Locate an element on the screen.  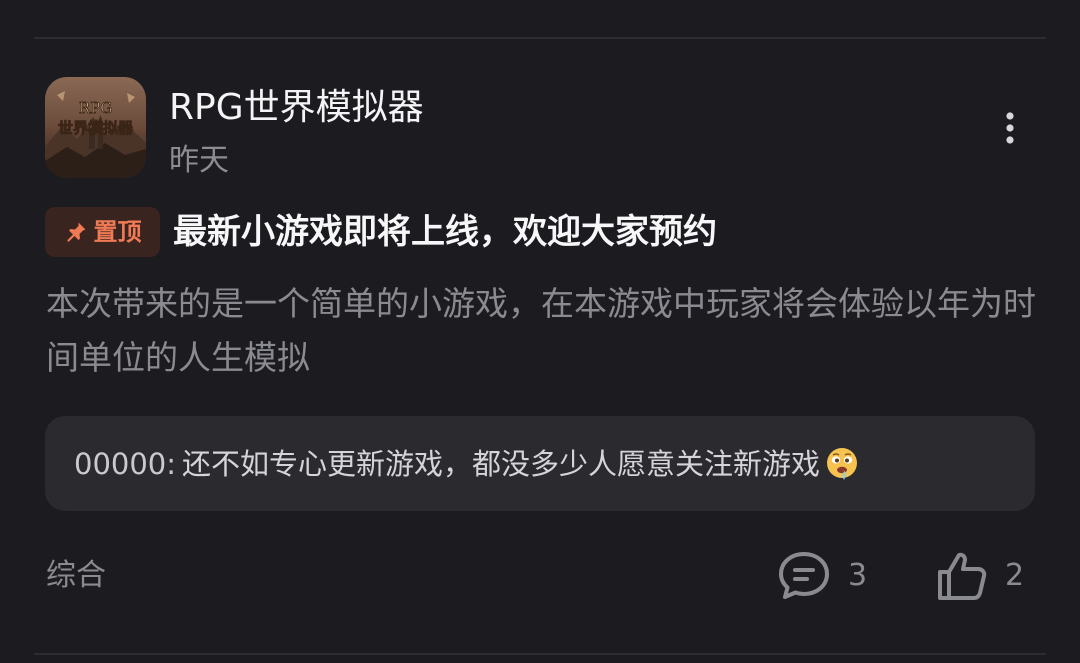
comment-preview-line: 00000 : 还不如专心更新游戏，都没多少人愿意关注新游戏 is located at coordinates (467, 464).